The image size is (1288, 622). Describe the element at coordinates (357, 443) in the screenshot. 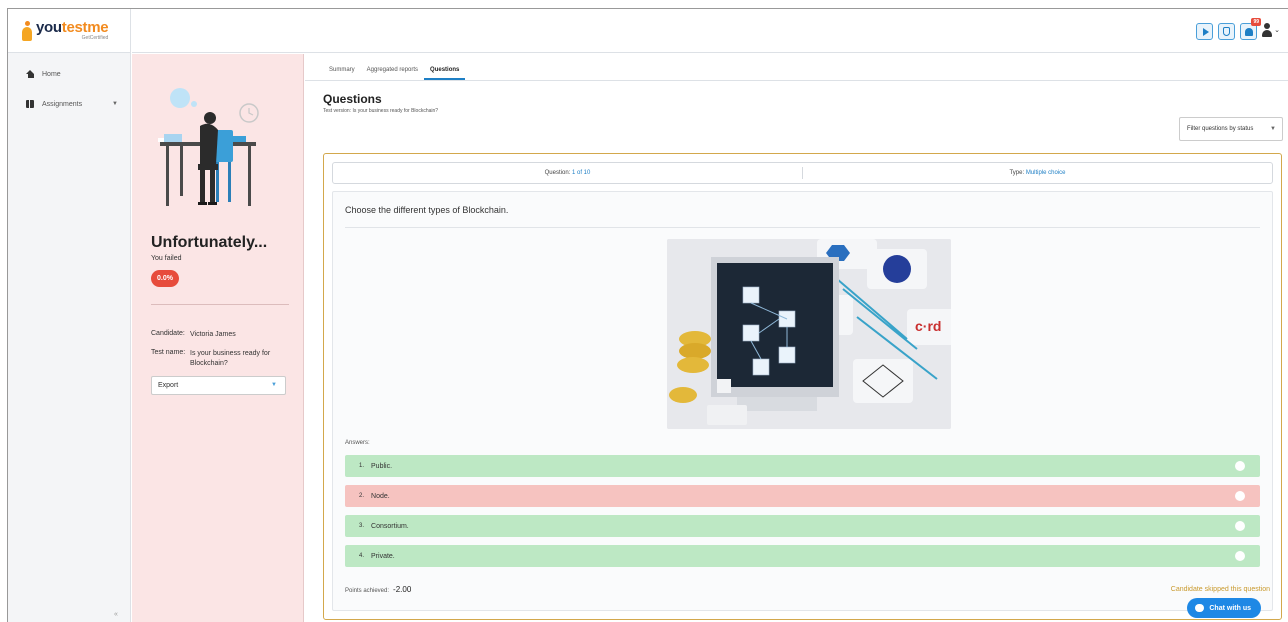

I see `answers-label: Answers:` at that location.